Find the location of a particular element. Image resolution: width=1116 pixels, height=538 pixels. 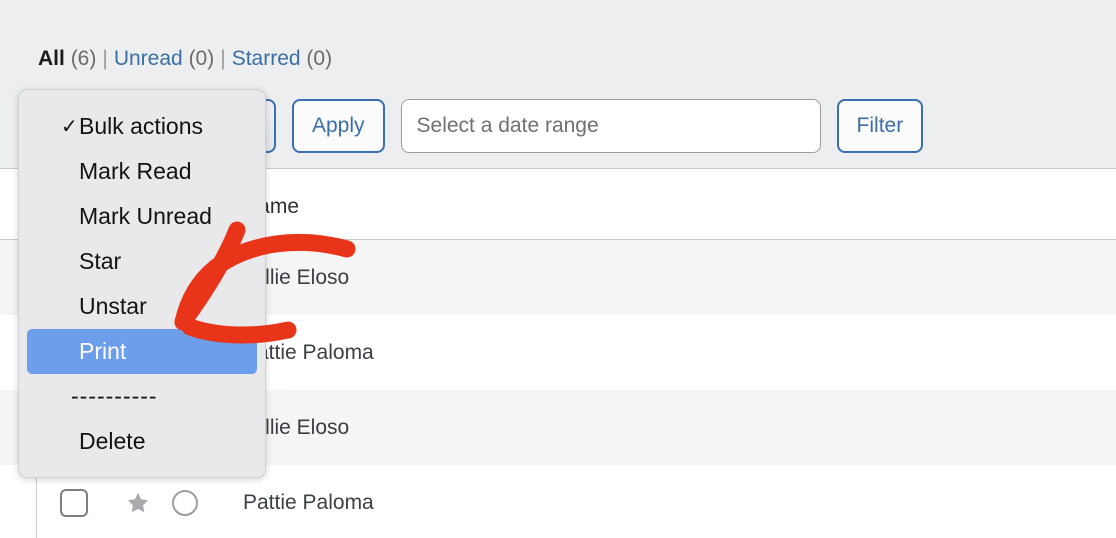

menu-item-mark-read: Mark Read is located at coordinates (142, 171).